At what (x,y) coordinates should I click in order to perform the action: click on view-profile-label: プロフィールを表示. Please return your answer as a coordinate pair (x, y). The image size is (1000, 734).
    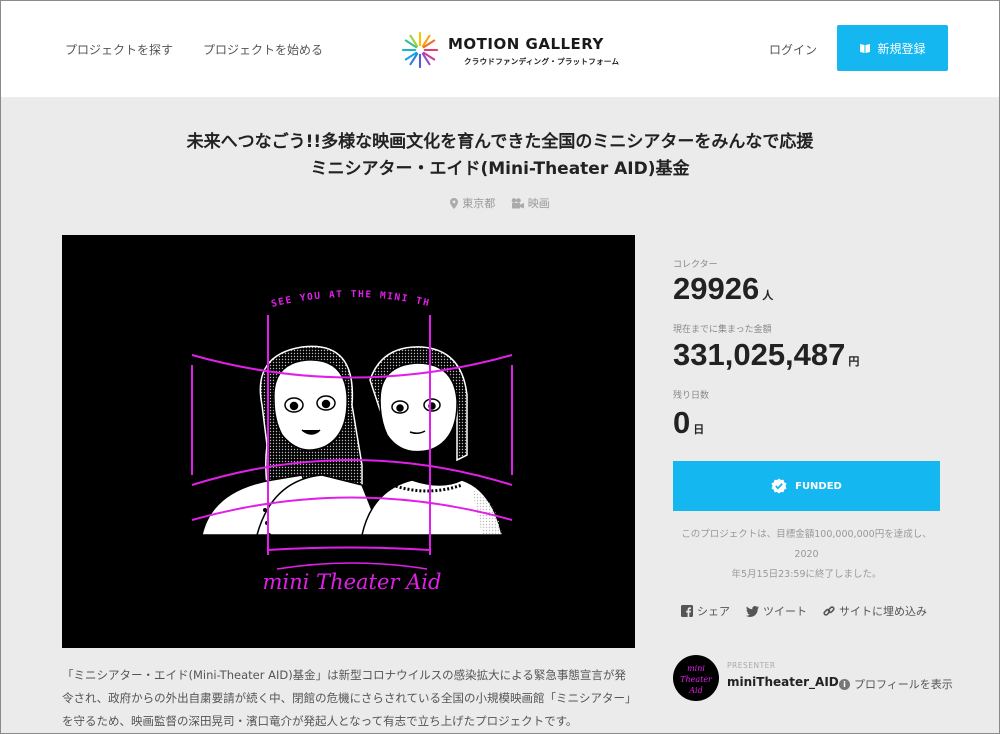
    Looking at the image, I should click on (903, 684).